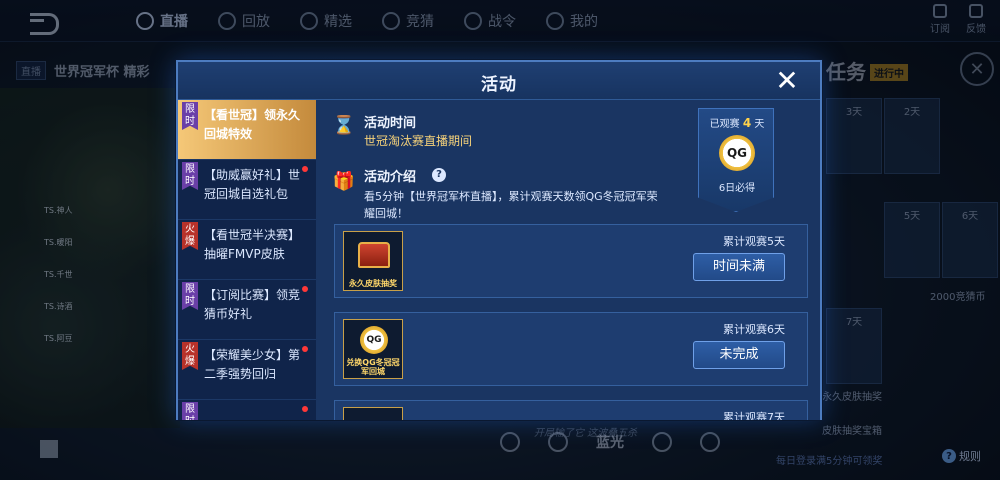 The height and width of the screenshot is (480, 1000). What do you see at coordinates (252, 304) in the screenshot?
I see `sidebar-item-label: 【订阅比赛】领竞猜币好礼` at bounding box center [252, 304].